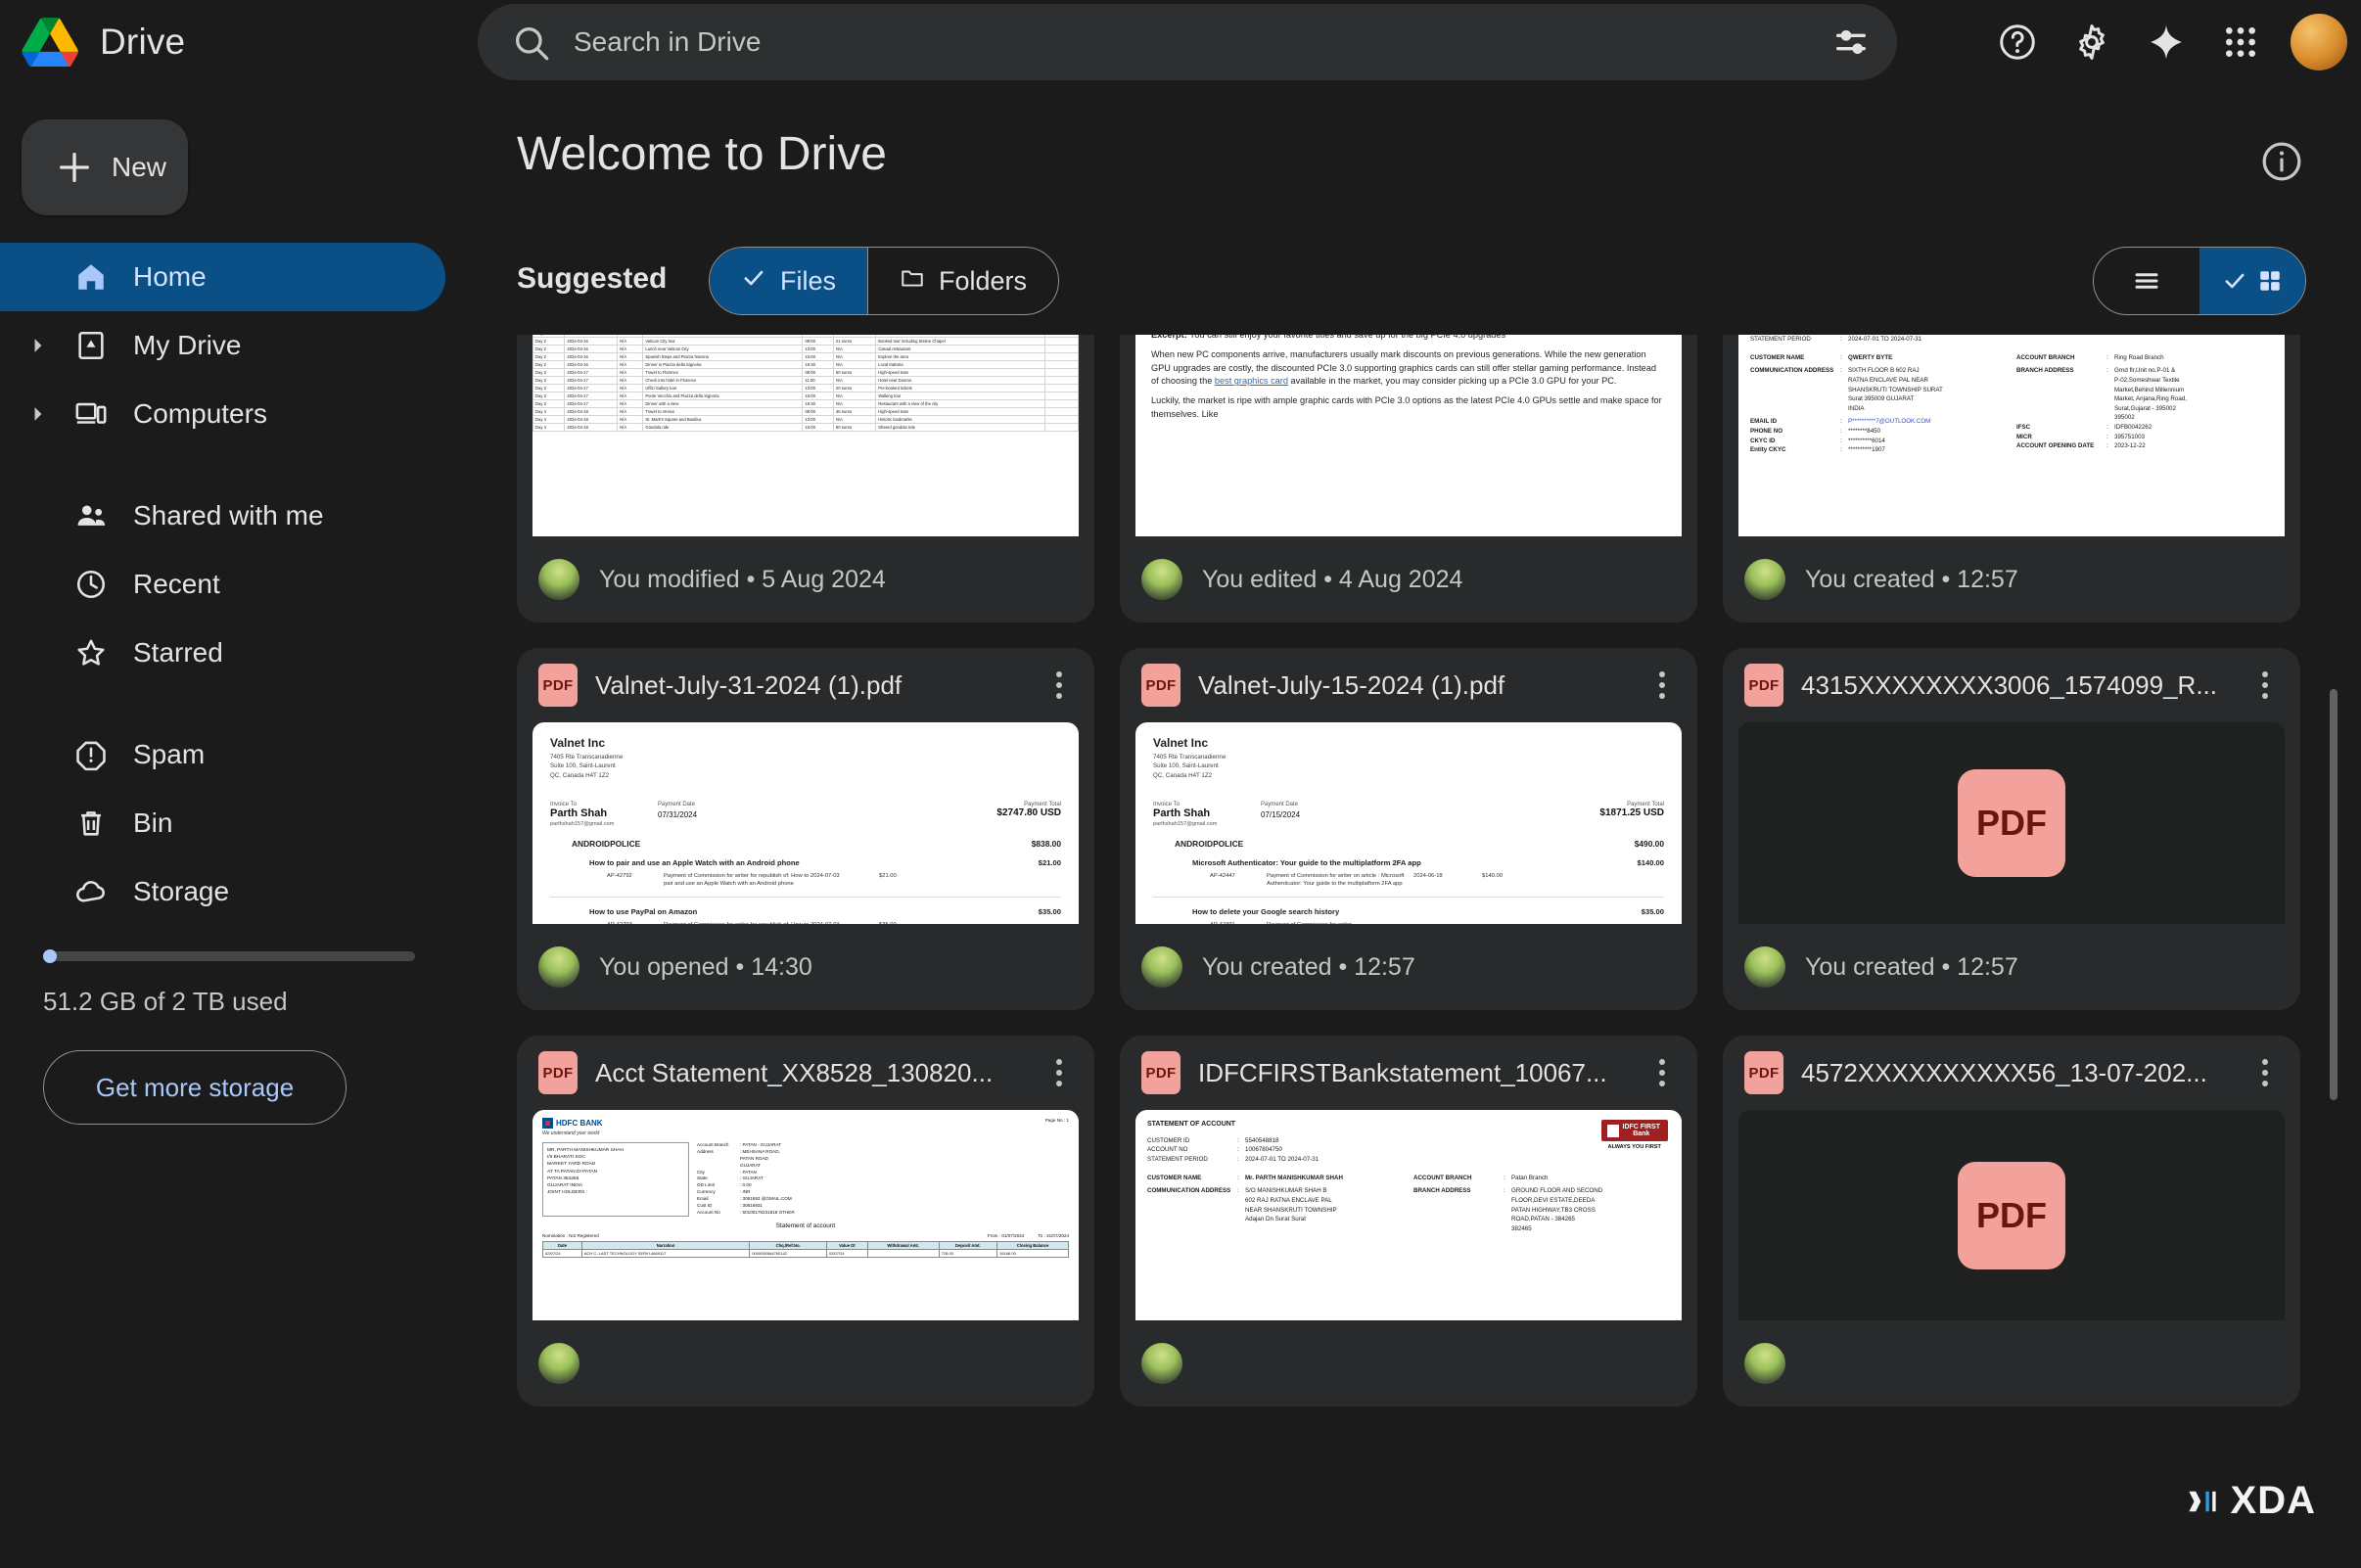  I want to click on invoice-section: ANDROIDPOLICE $490.00, so click(1408, 844).